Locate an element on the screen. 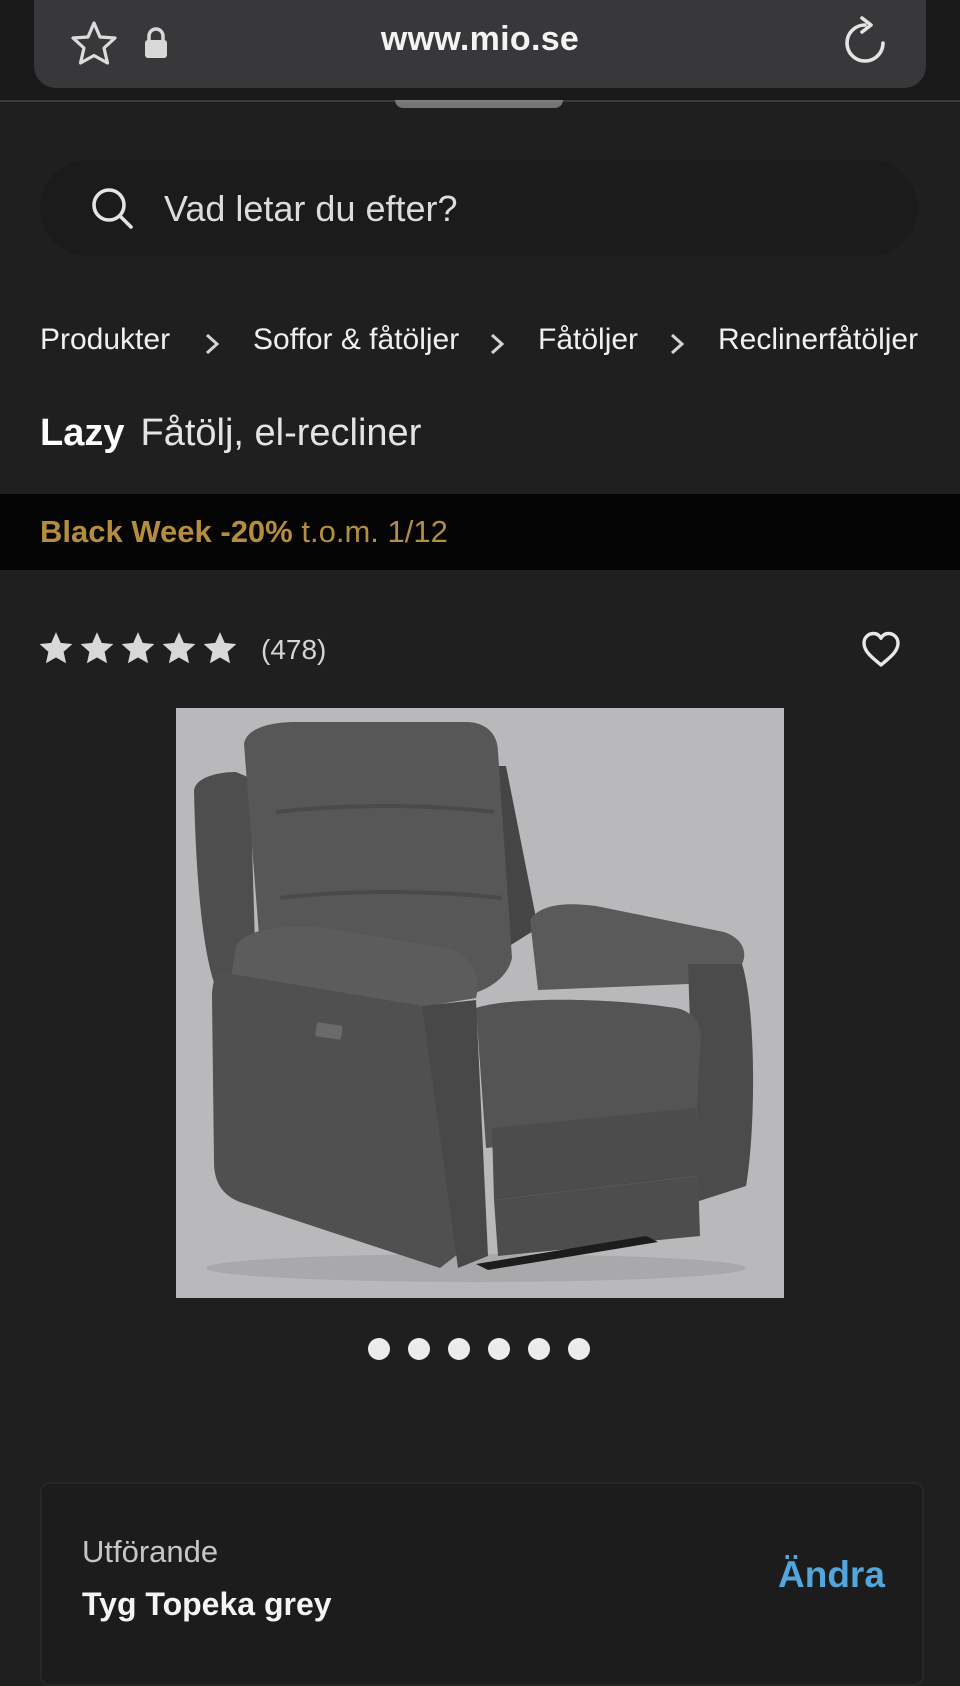 The width and height of the screenshot is (960, 1686). search-input is located at coordinates (504, 209).